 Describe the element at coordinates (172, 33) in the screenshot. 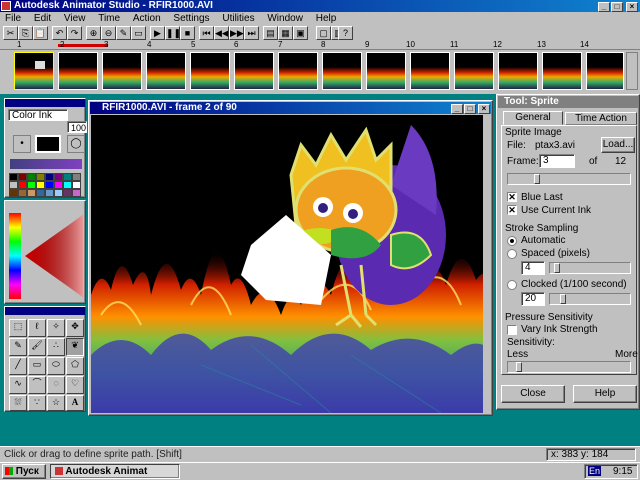

I see `pause-icon: ❚❚` at that location.